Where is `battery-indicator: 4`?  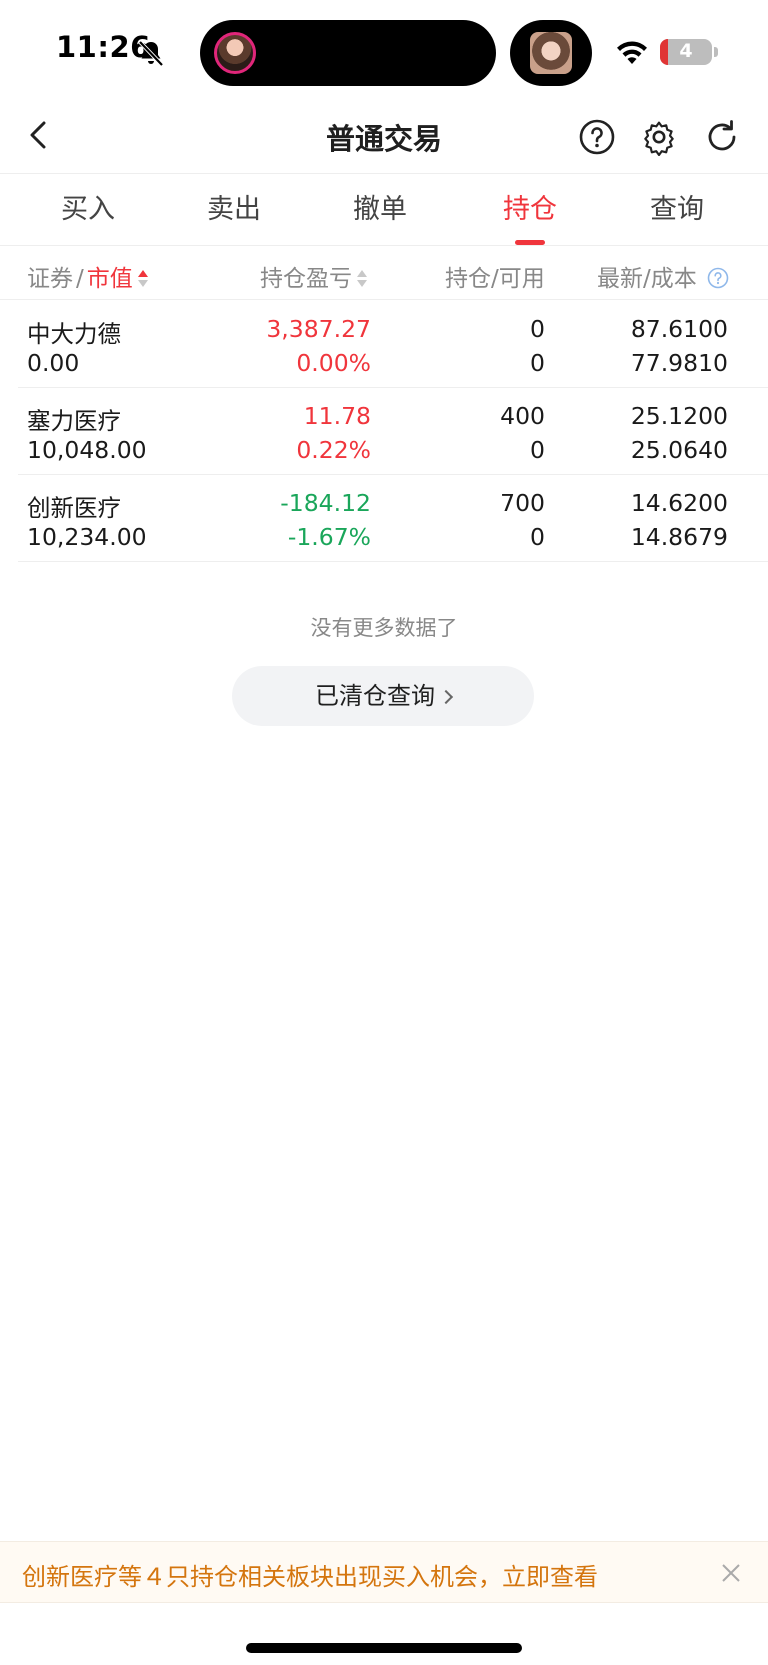 battery-indicator: 4 is located at coordinates (686, 52).